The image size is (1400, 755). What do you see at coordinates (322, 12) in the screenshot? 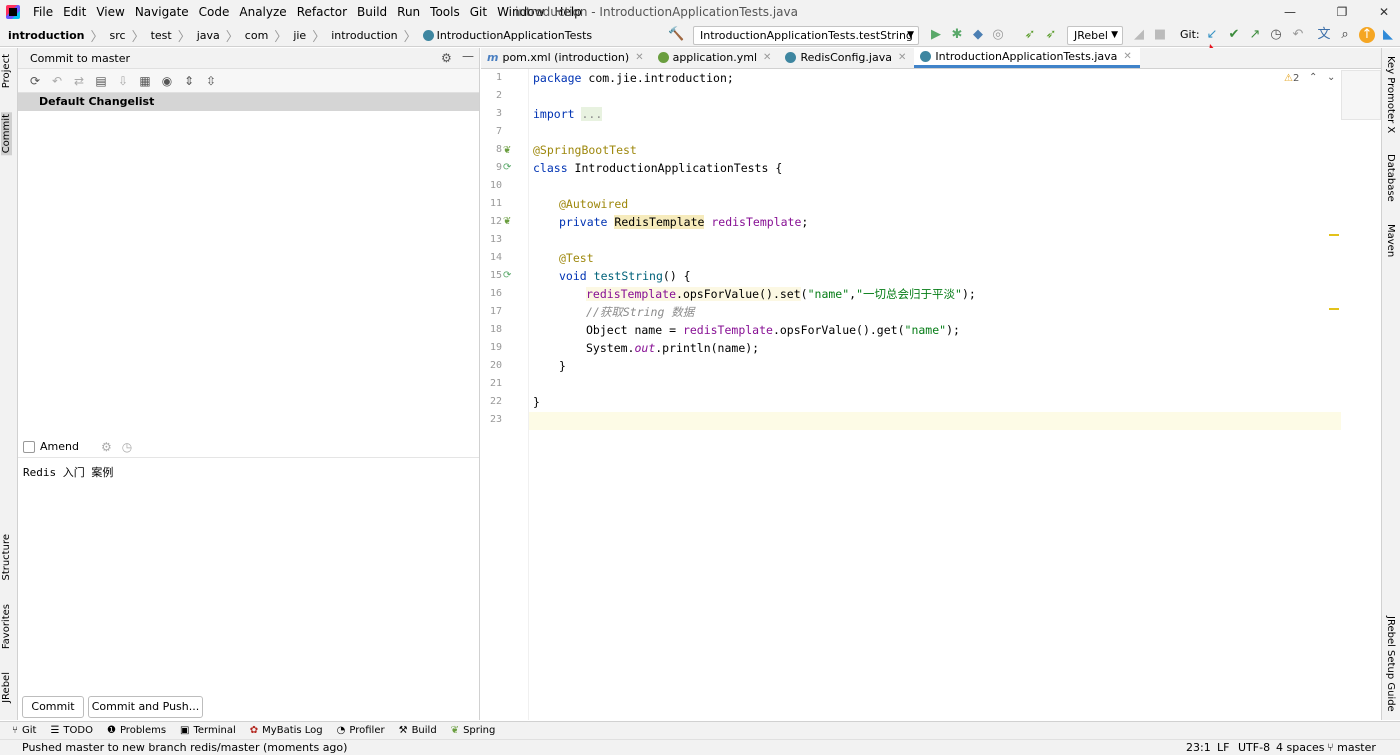
I see `menu-refactor: Refactor` at bounding box center [322, 12].